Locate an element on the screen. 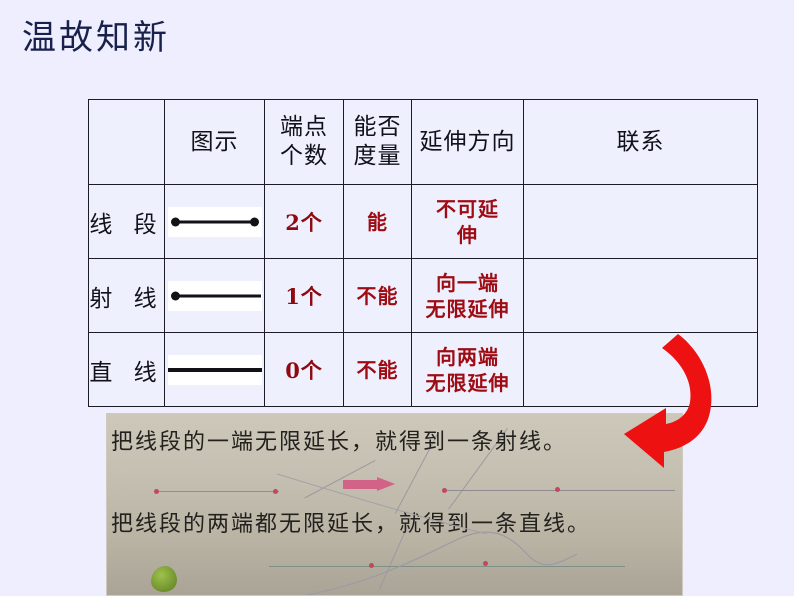  photo-line-dot-b is located at coordinates (485, 563).